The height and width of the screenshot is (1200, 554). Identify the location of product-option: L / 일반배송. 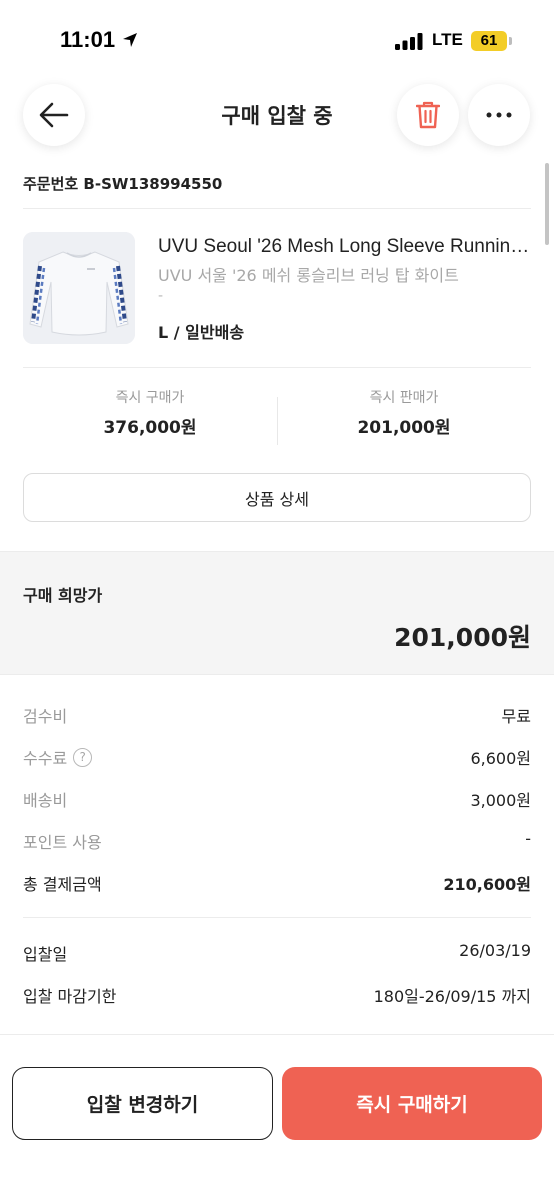
(201, 332).